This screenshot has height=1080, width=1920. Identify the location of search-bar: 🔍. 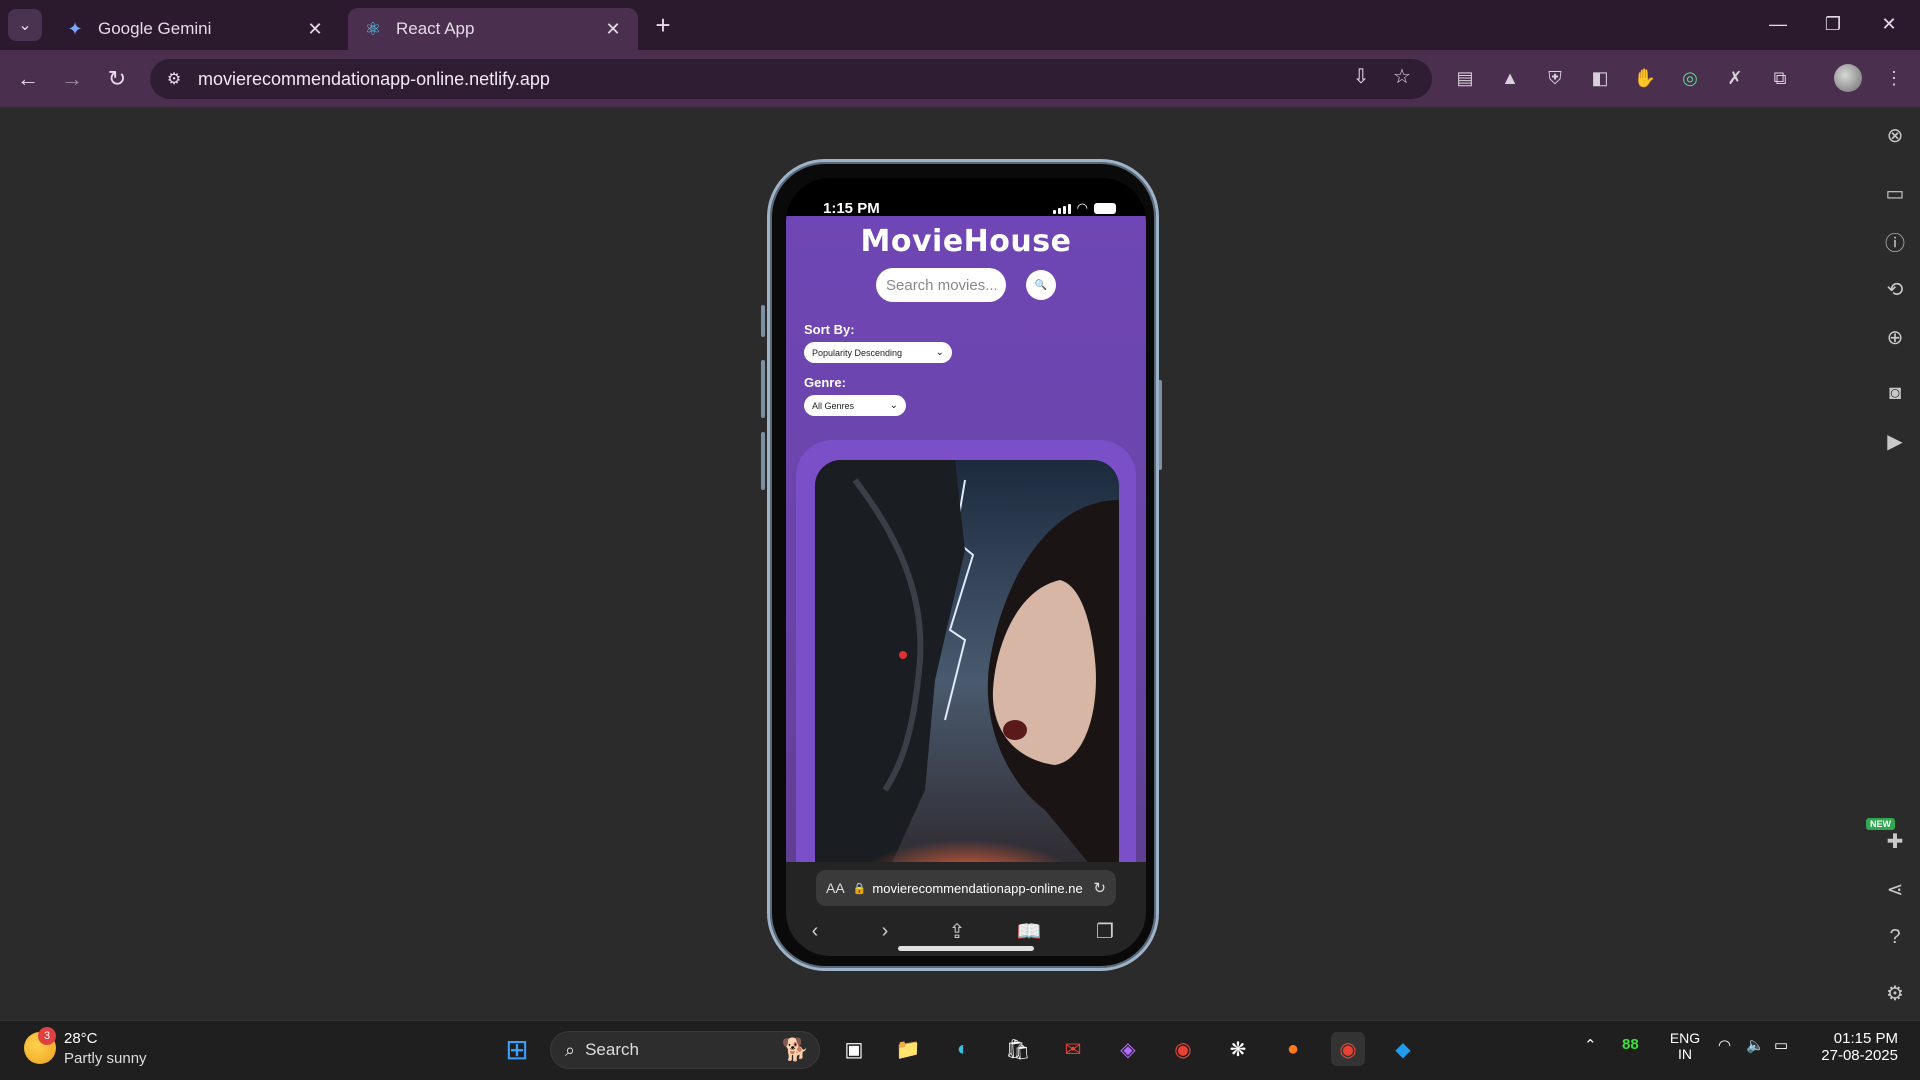
(966, 285).